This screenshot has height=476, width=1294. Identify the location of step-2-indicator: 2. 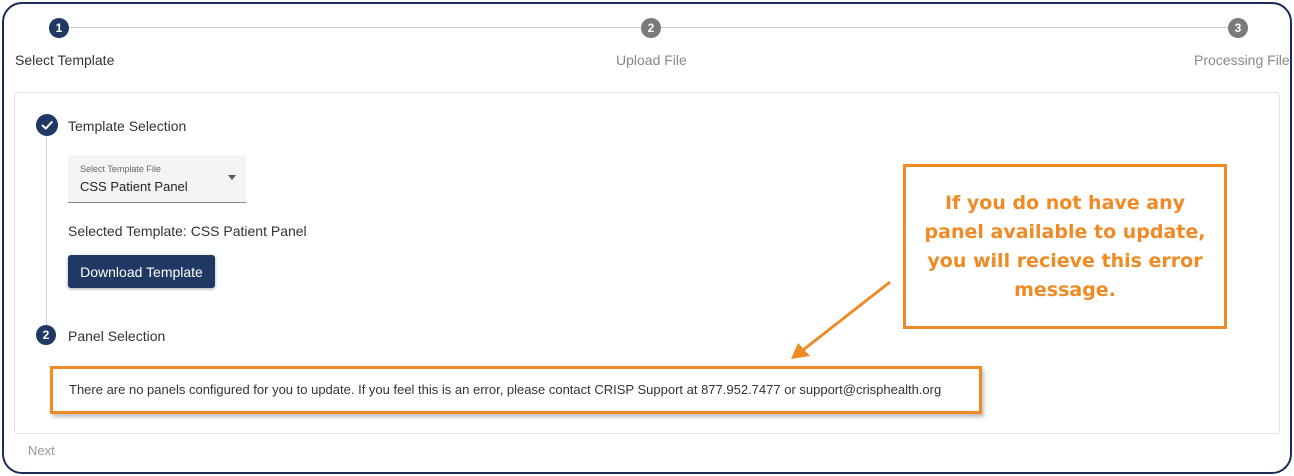
(651, 28).